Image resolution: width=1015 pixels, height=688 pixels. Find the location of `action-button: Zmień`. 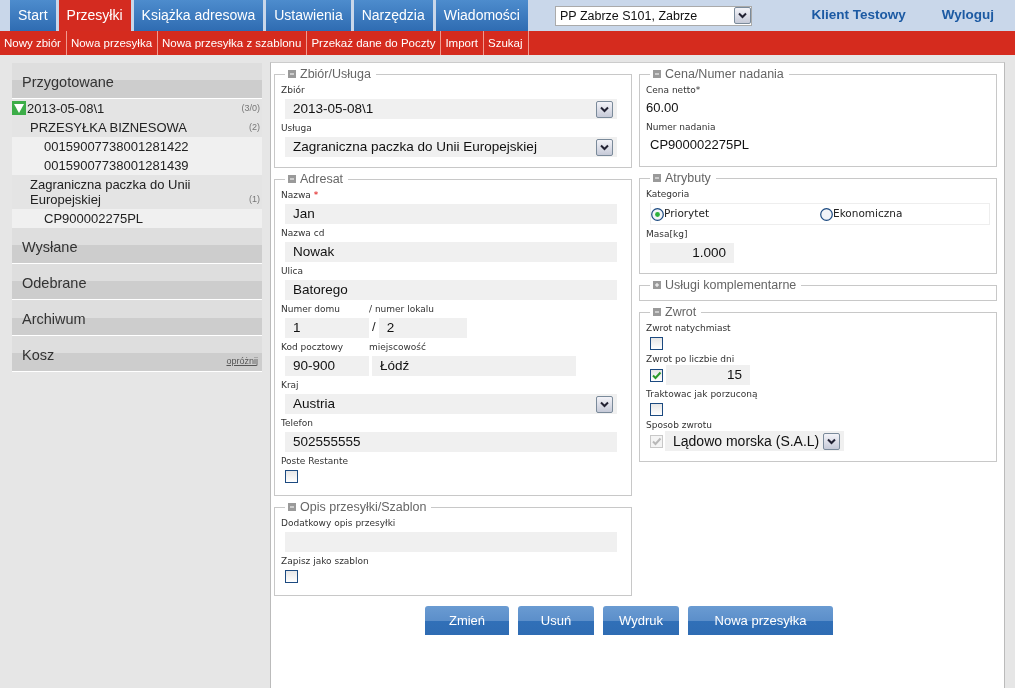

action-button: Zmień is located at coordinates (467, 620).